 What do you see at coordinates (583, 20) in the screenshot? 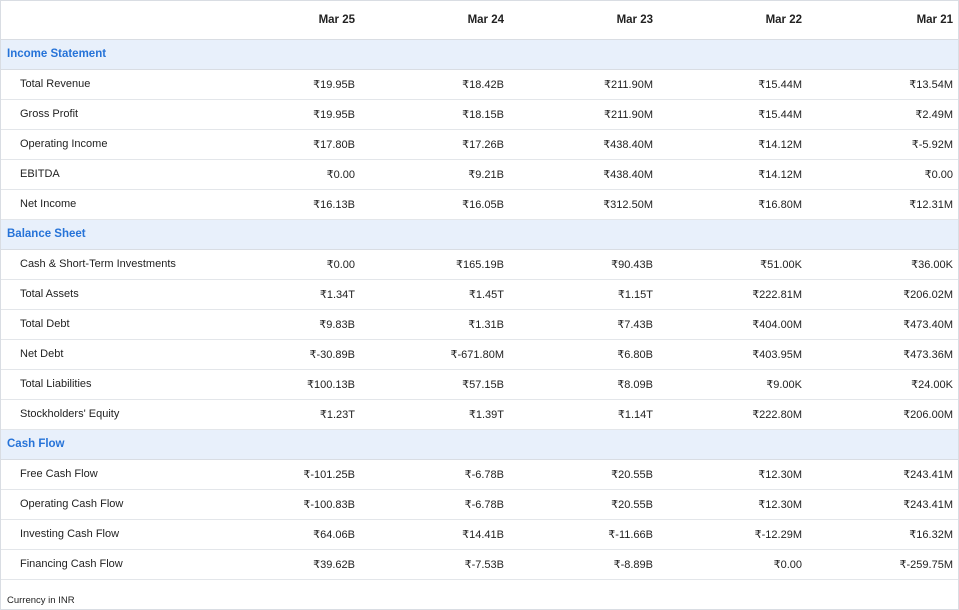
I see `column-header: Mar 23` at bounding box center [583, 20].